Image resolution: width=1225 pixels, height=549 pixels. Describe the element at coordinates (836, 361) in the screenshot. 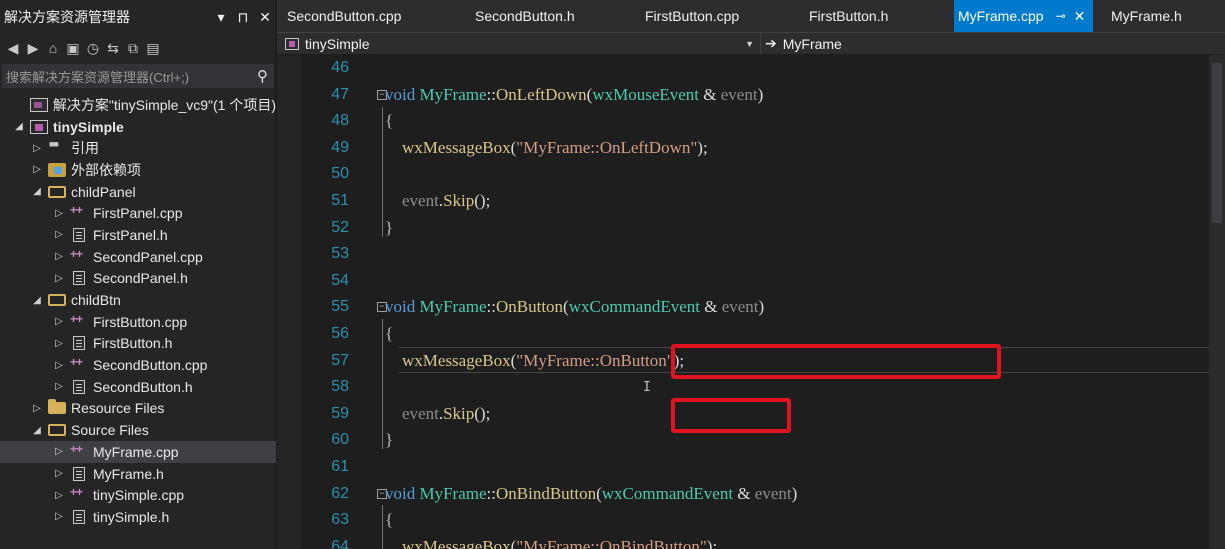

I see `annotation-box-messagebox-call` at that location.